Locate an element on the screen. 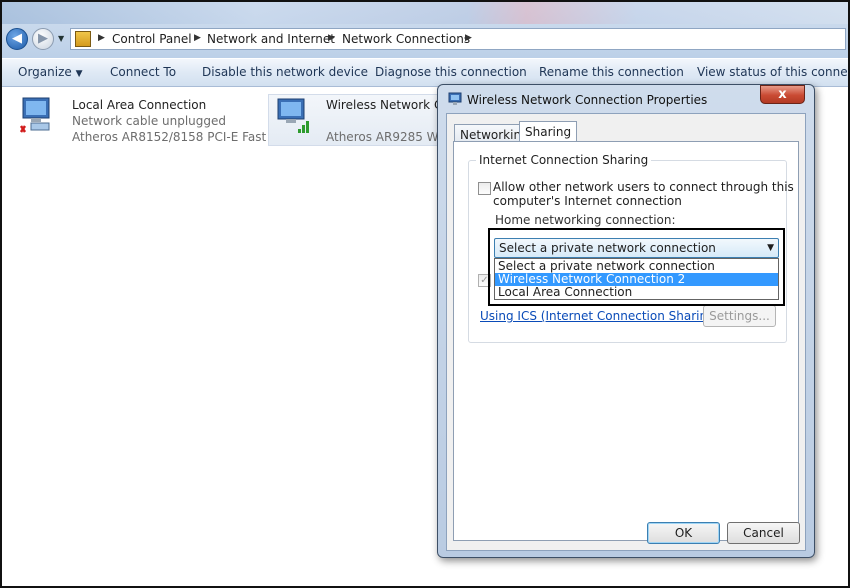 The width and height of the screenshot is (850, 588). forward-arrow-icon: ▶ is located at coordinates (43, 38).